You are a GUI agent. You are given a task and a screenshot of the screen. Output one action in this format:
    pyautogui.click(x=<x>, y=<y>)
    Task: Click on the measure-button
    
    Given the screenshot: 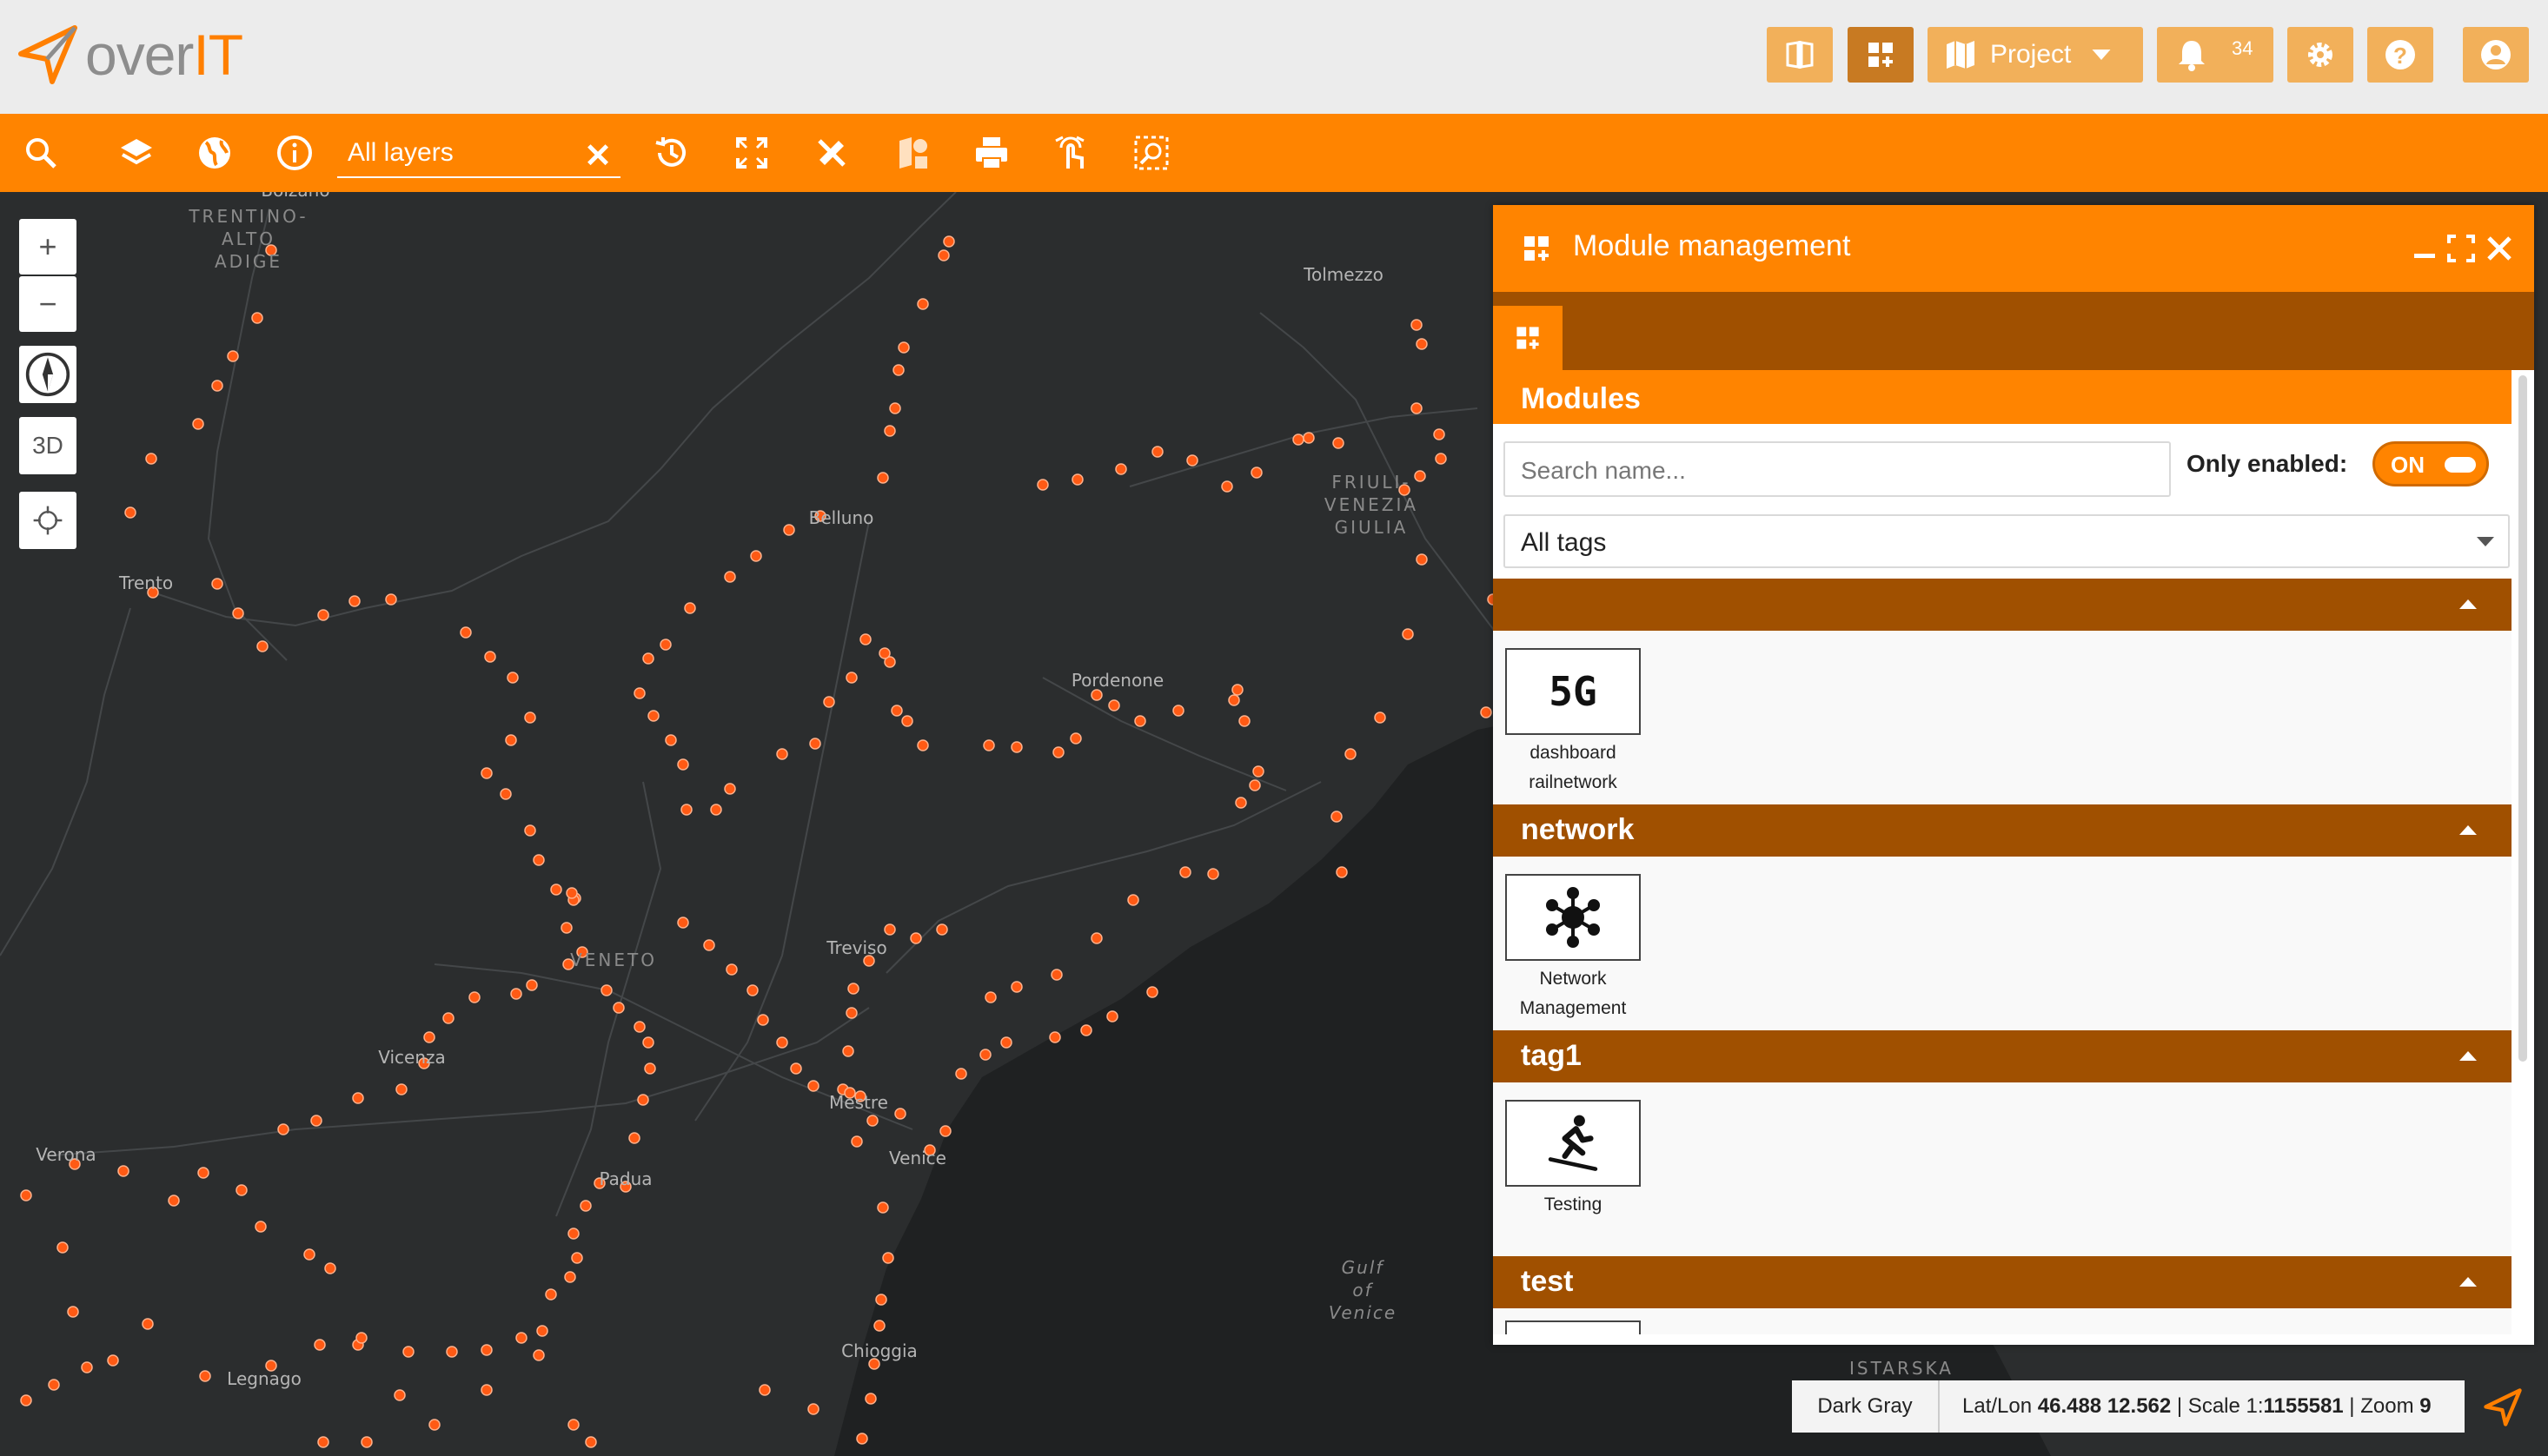 What is the action you would take?
    pyautogui.click(x=832, y=153)
    